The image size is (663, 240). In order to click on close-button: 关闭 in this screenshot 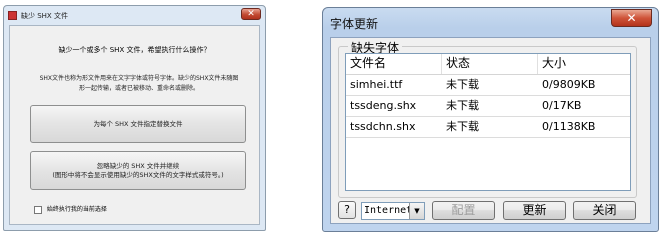, I will do `click(604, 210)`.